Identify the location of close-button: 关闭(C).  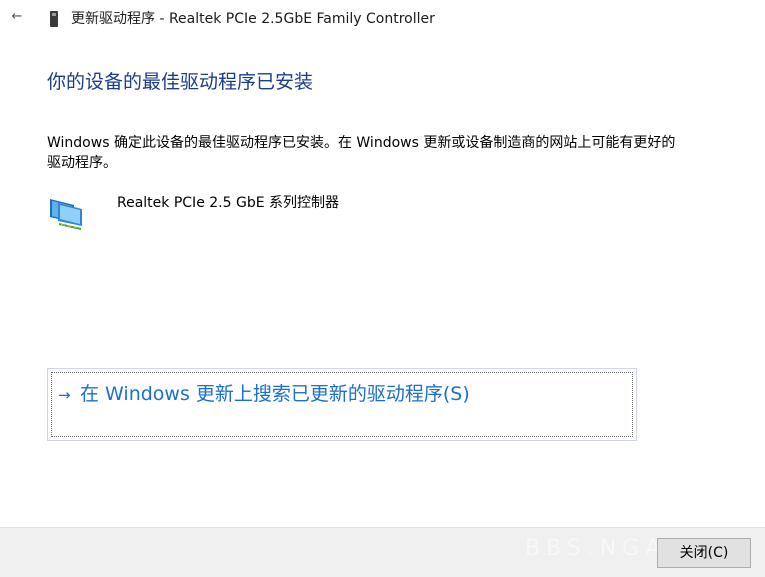
(704, 553).